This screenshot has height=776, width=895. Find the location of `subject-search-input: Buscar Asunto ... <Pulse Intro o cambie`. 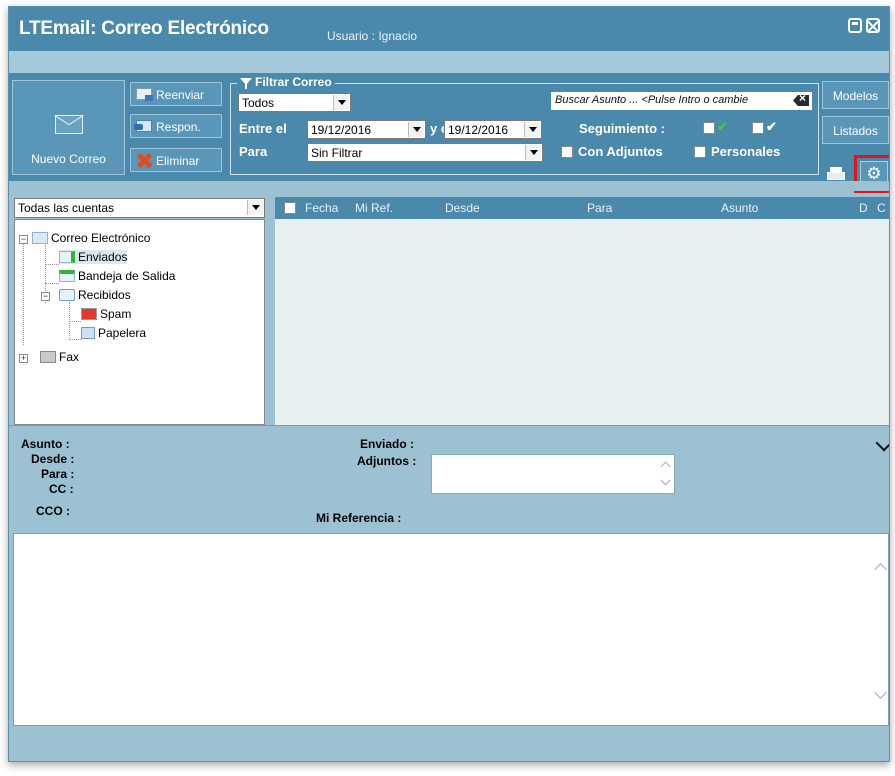

subject-search-input: Buscar Asunto ... <Pulse Intro o cambie is located at coordinates (681, 101).